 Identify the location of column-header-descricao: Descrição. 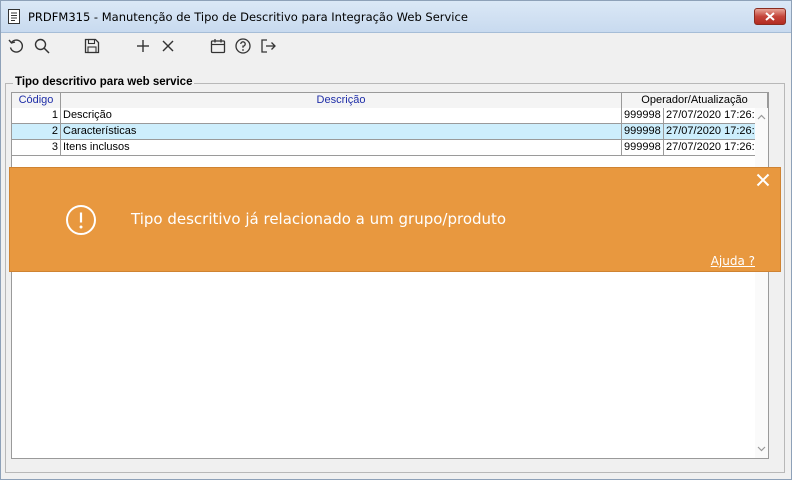
(341, 100).